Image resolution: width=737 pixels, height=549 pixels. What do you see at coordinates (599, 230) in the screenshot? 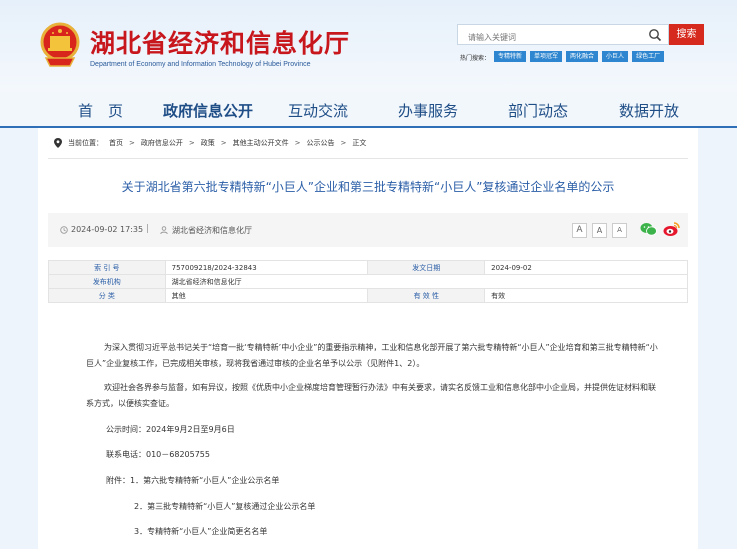
I see `font-medium-button: A` at bounding box center [599, 230].